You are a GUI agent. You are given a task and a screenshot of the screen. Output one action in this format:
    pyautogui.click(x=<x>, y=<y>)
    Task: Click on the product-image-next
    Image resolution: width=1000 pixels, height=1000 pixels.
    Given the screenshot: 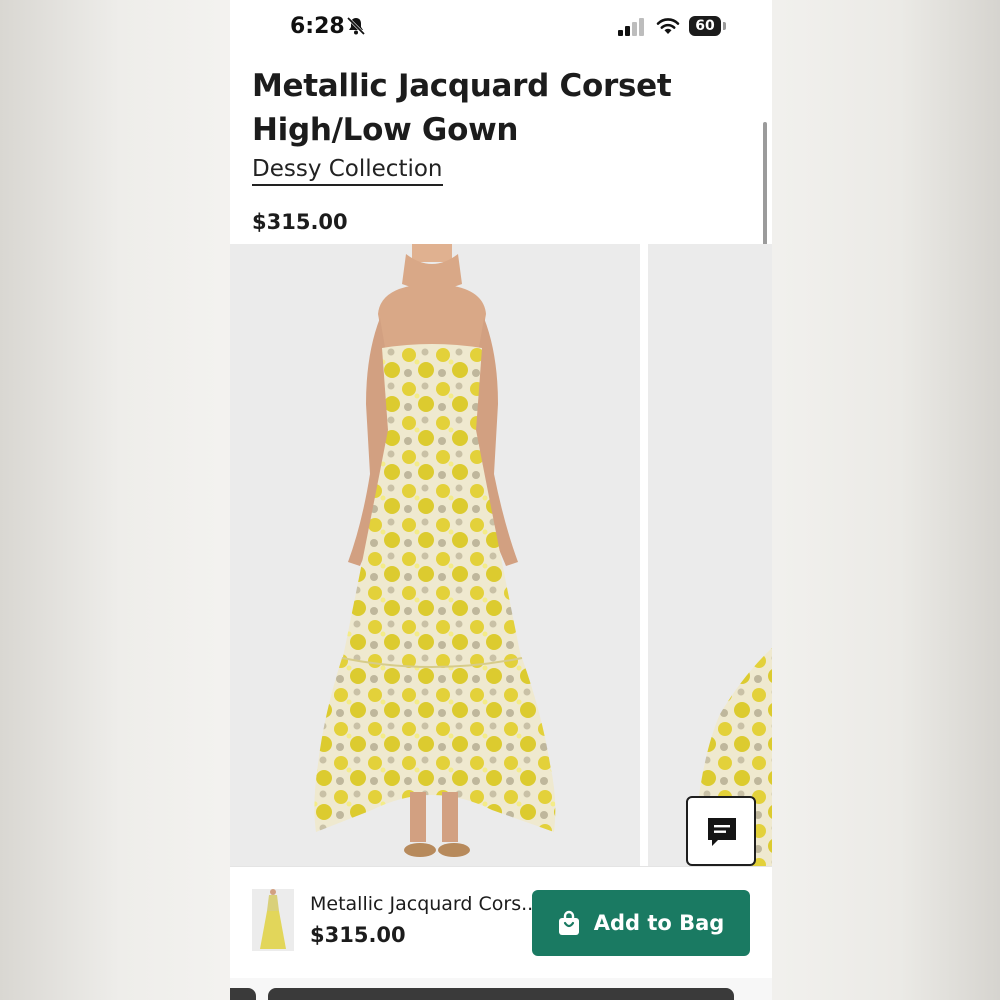 What is the action you would take?
    pyautogui.click(x=710, y=555)
    